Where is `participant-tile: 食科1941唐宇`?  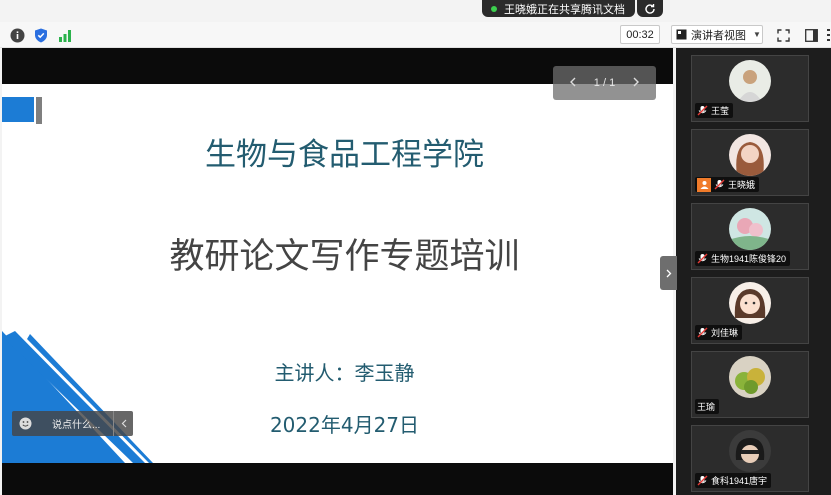
participant-tile: 食科1941唐宇 is located at coordinates (750, 458).